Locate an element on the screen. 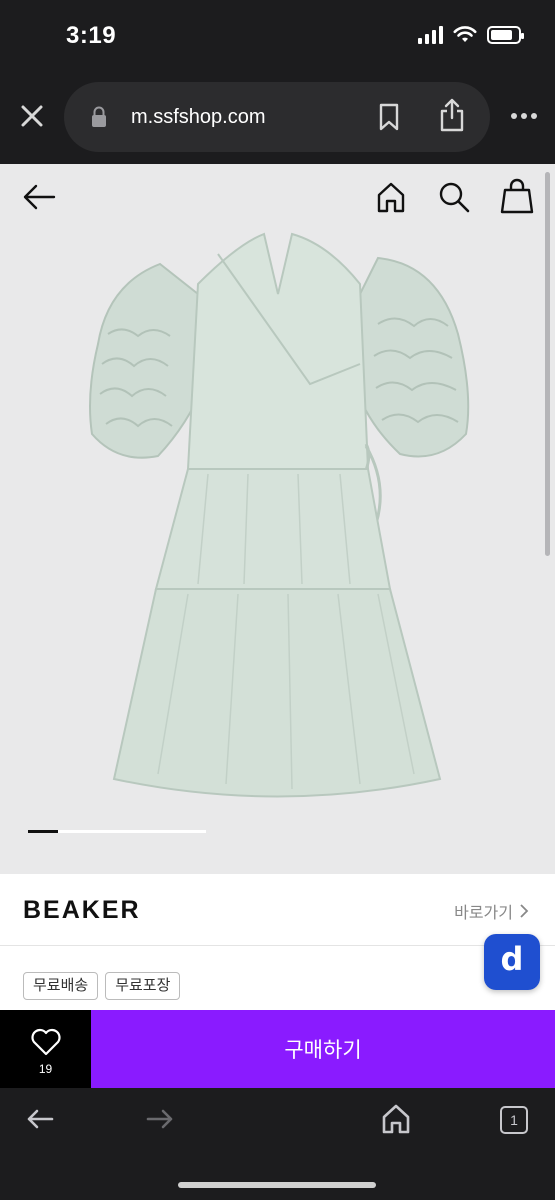 The image size is (555, 1200). shopping-bag-icon is located at coordinates (517, 196).